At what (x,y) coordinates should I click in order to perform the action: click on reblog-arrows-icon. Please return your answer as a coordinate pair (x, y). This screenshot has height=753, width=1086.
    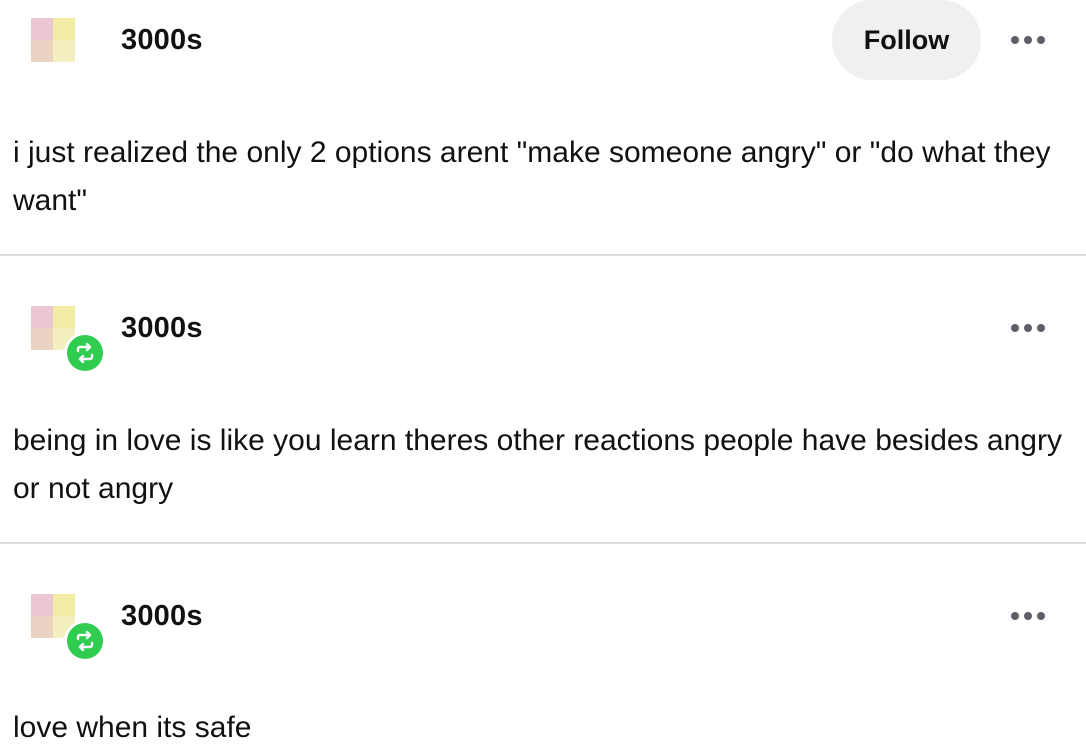
    Looking at the image, I should click on (85, 641).